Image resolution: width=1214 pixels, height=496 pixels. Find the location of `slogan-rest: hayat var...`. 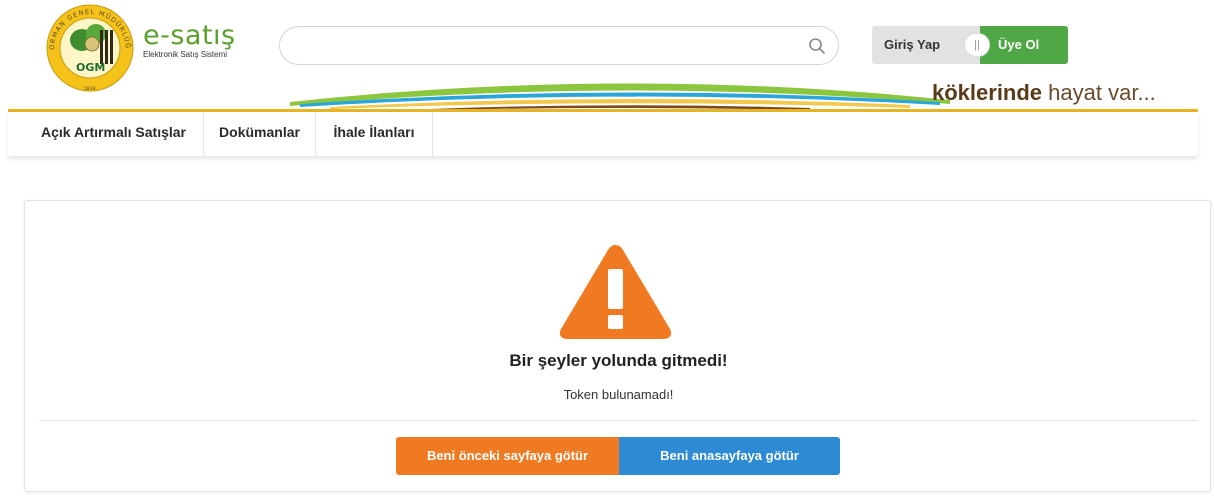

slogan-rest: hayat var... is located at coordinates (1099, 92).